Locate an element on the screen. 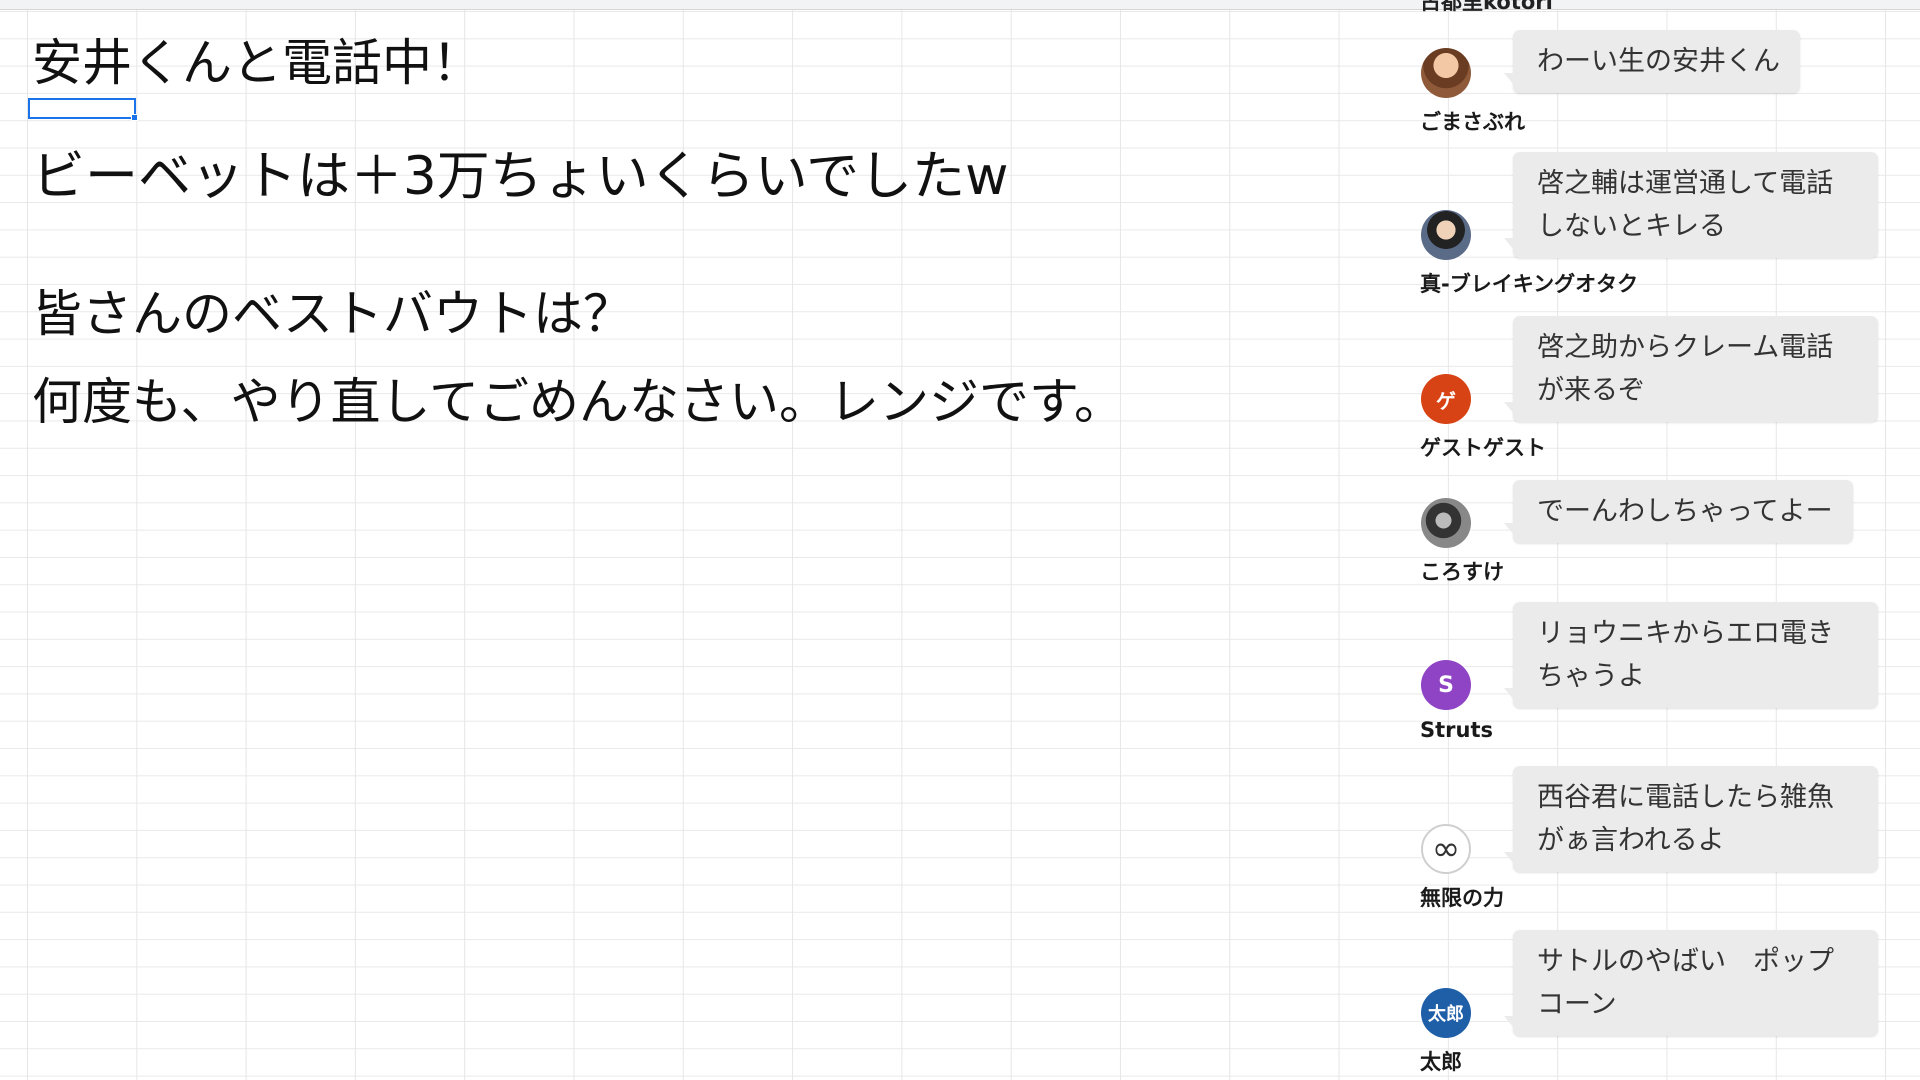 The image size is (1920, 1080). chat-message: ゲ ゲストゲスト 啓之助からクレーム電話が来るぞ is located at coordinates (1648, 391).